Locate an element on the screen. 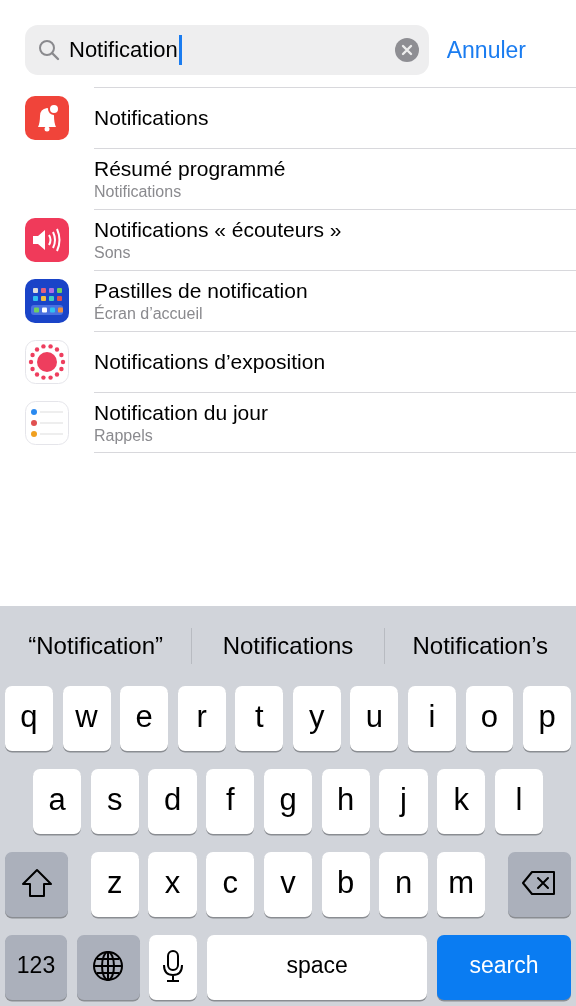 The height and width of the screenshot is (1006, 576). letter-key: g is located at coordinates (288, 801).